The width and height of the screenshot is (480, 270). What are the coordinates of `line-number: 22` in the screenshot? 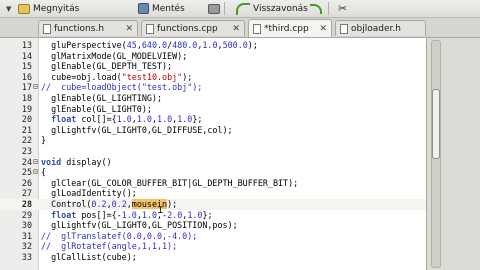 It's located at (26, 140).